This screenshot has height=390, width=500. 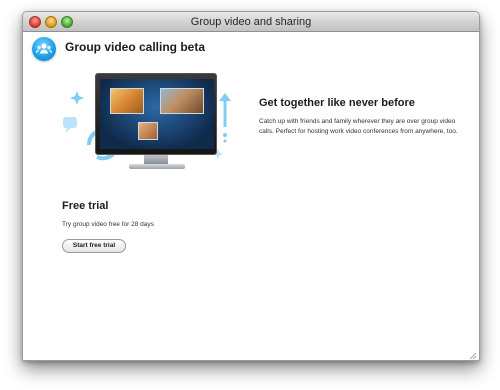 What do you see at coordinates (85, 206) in the screenshot?
I see `free-trial-title: Free trial` at bounding box center [85, 206].